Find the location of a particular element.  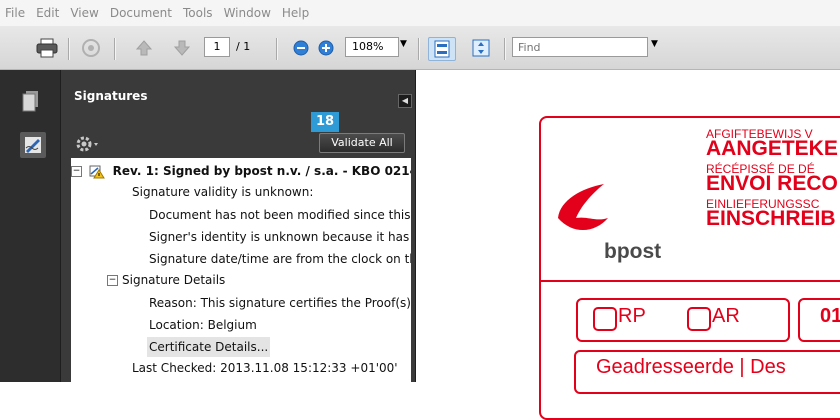

page-total: / 1 is located at coordinates (243, 46).